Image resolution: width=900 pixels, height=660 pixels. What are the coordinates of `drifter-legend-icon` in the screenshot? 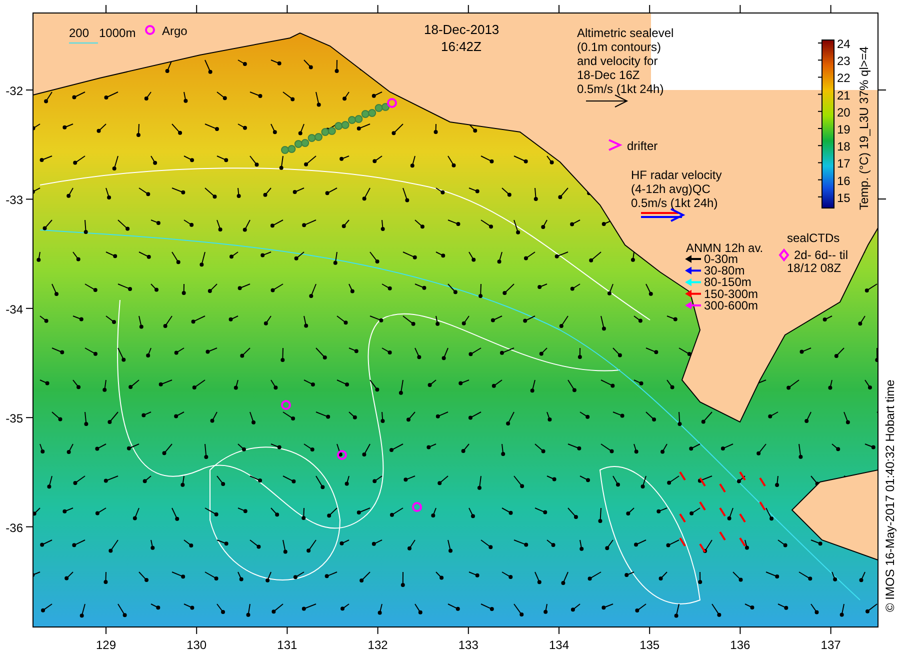 It's located at (615, 145).